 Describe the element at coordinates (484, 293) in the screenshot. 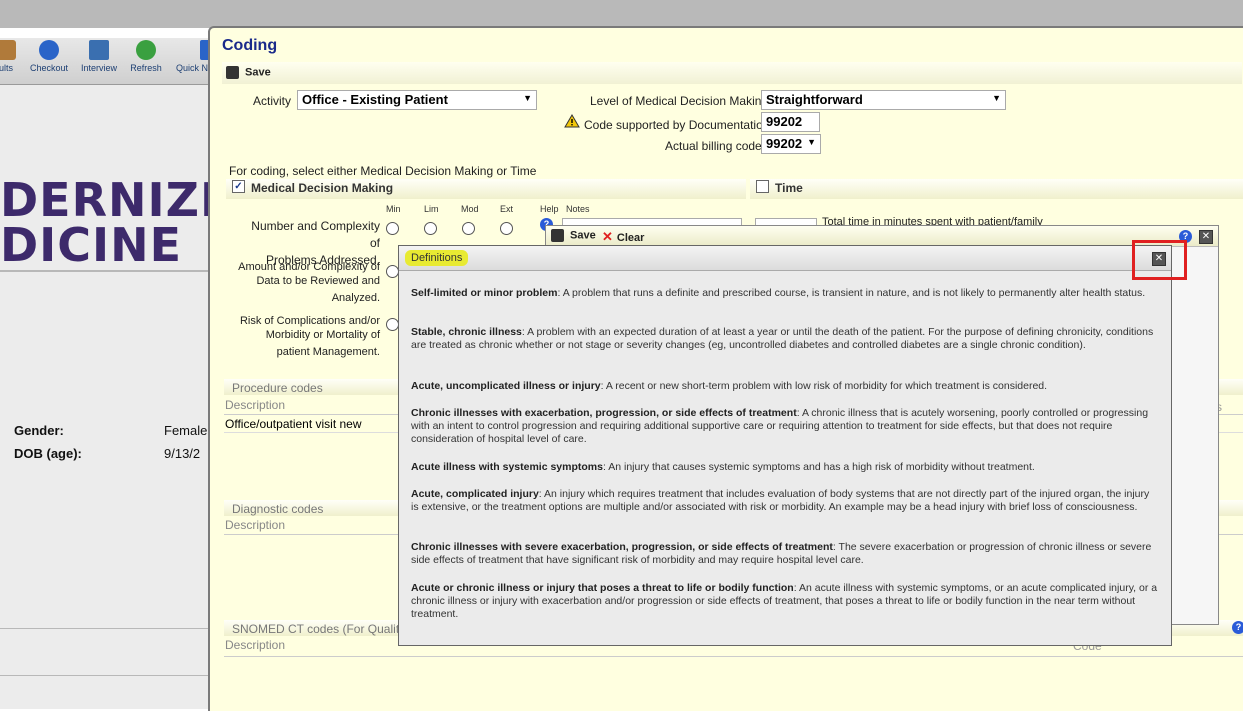

I see `definition-term: Self-limited or minor problem` at that location.